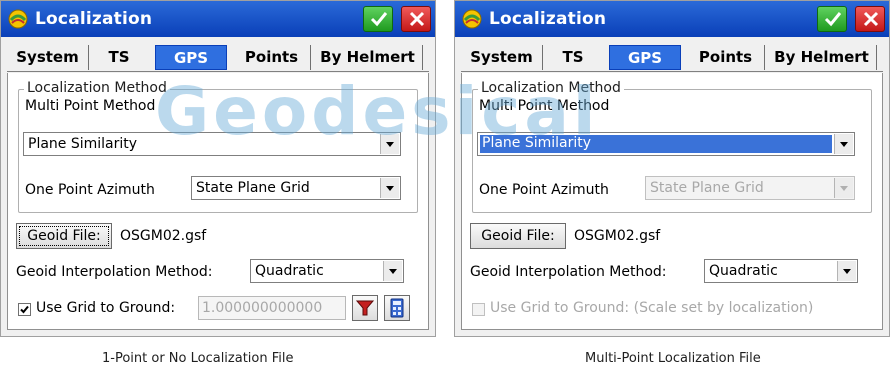 The width and height of the screenshot is (892, 377). Describe the element at coordinates (377, 111) in the screenshot. I see `watermark: Geodesical` at that location.